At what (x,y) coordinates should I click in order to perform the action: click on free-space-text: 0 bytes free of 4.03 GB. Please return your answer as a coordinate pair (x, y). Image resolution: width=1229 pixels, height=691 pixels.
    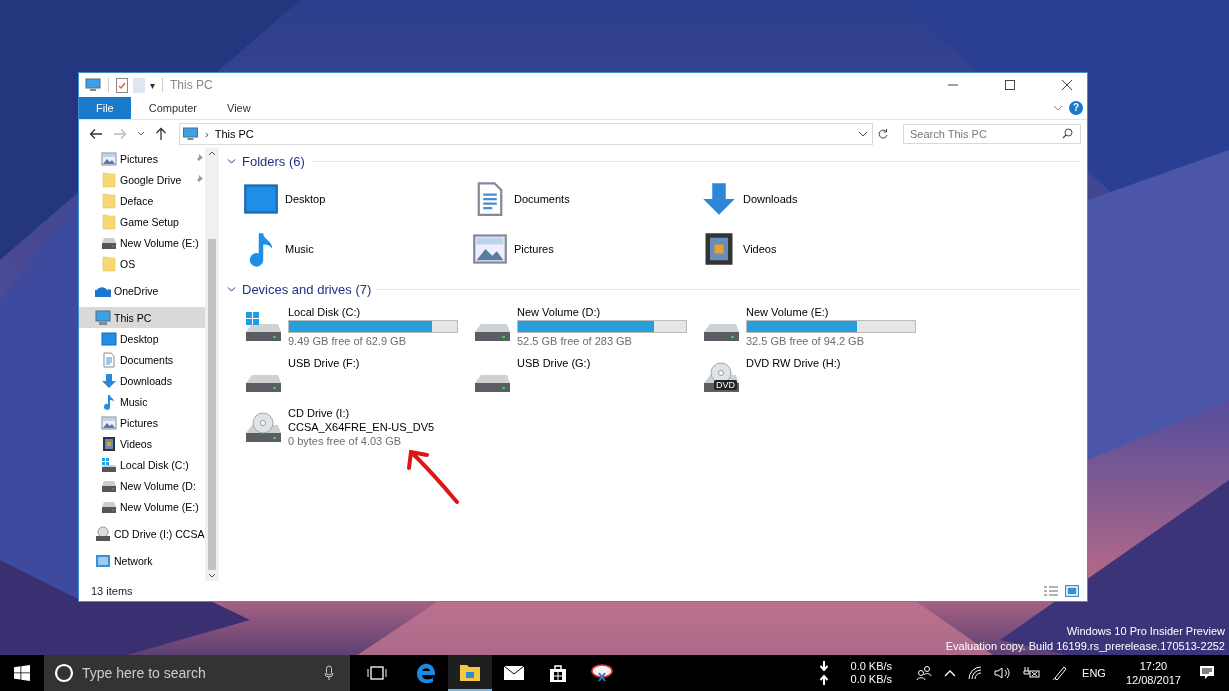
    Looking at the image, I should click on (345, 441).